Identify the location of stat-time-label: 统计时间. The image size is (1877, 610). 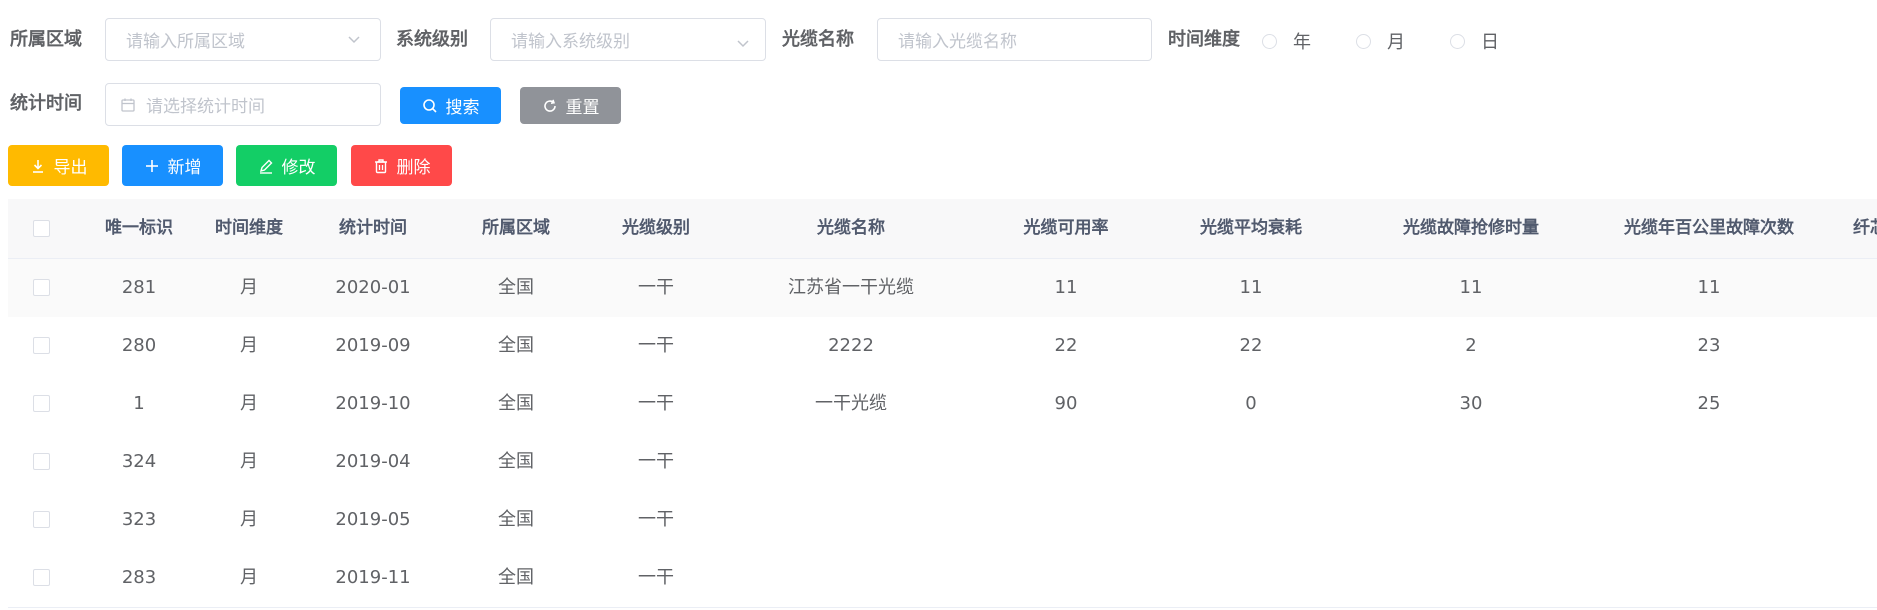
(46, 103).